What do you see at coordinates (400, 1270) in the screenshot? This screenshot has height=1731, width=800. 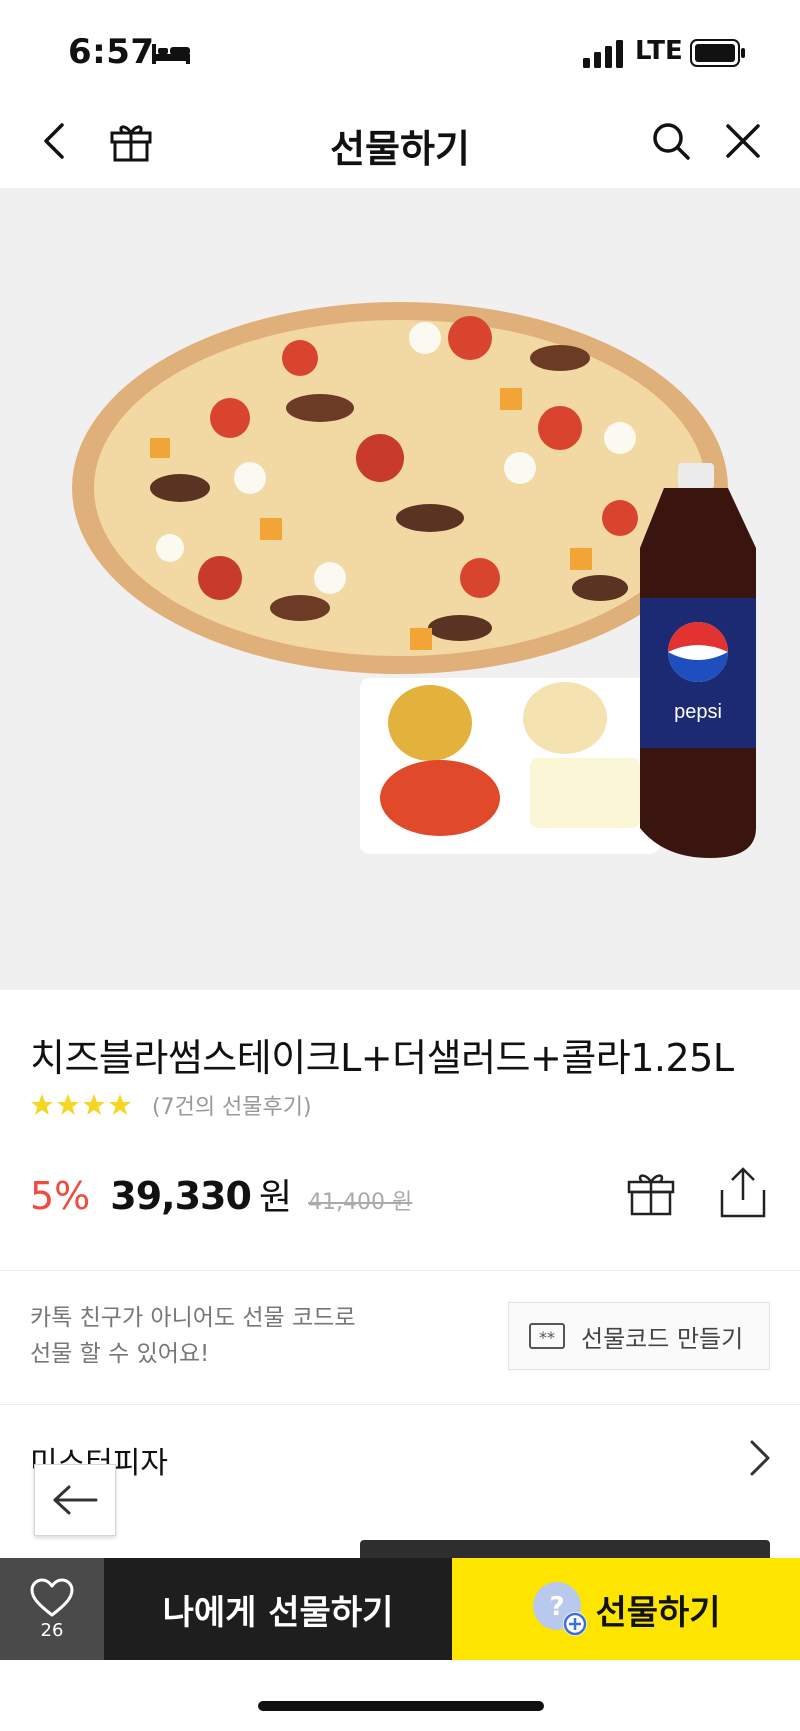 I see `divider` at bounding box center [400, 1270].